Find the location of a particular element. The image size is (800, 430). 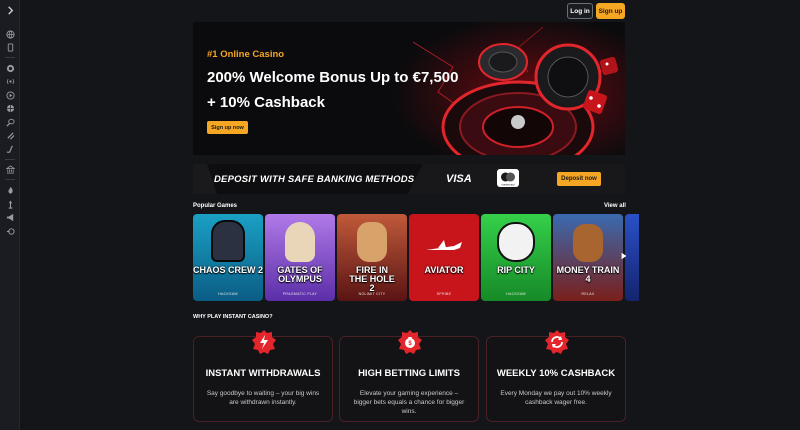

game-card: GATES OF OLYMPUS PRAGMATIC PLAY is located at coordinates (300, 257).